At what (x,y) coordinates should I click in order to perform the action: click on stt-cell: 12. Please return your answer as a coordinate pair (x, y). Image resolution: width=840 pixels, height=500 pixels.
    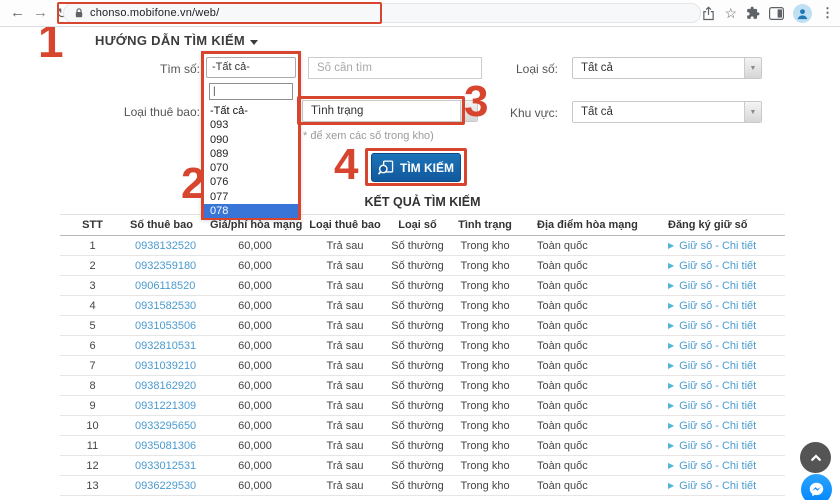
    Looking at the image, I should click on (92, 465).